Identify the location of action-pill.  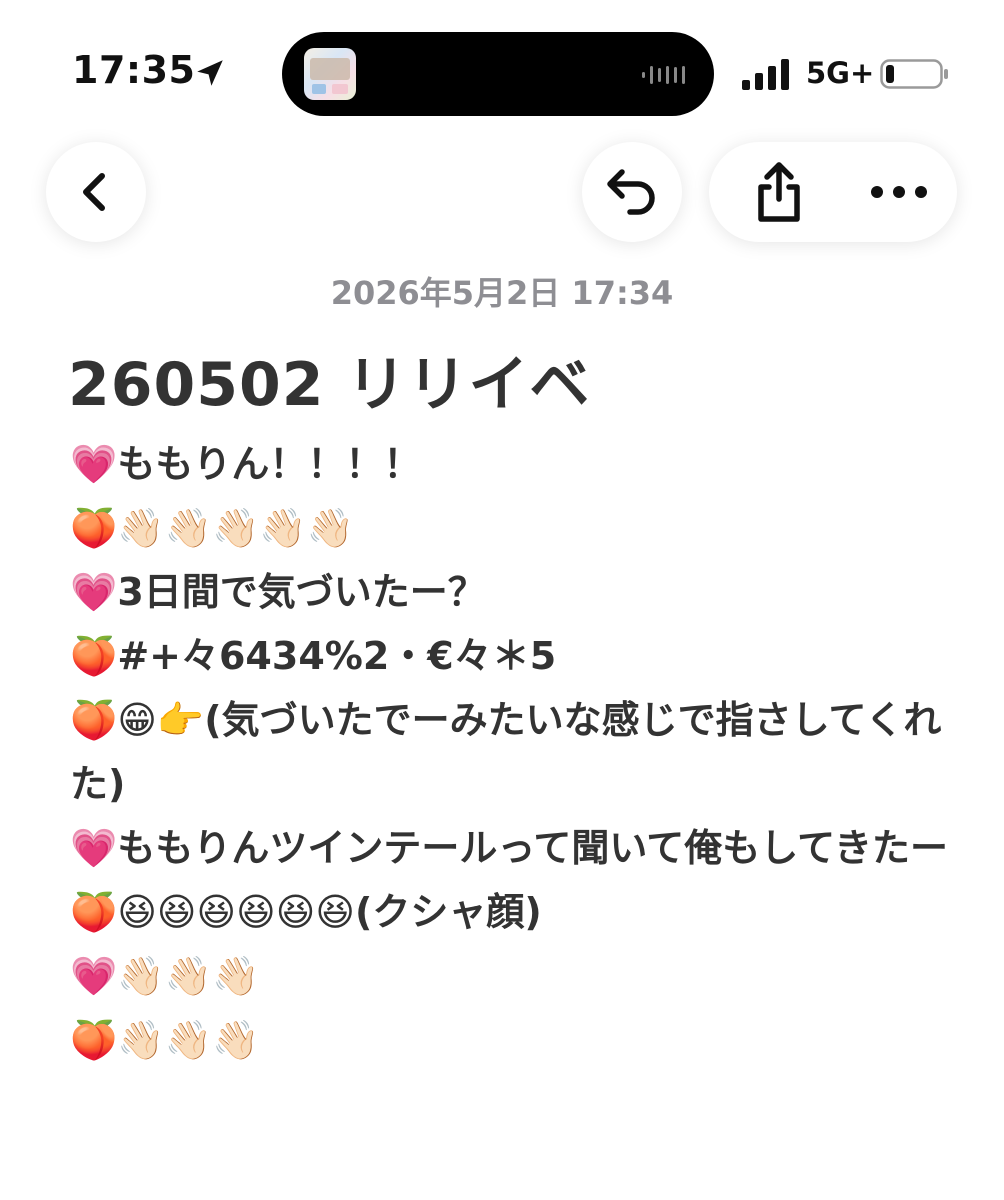
(833, 192).